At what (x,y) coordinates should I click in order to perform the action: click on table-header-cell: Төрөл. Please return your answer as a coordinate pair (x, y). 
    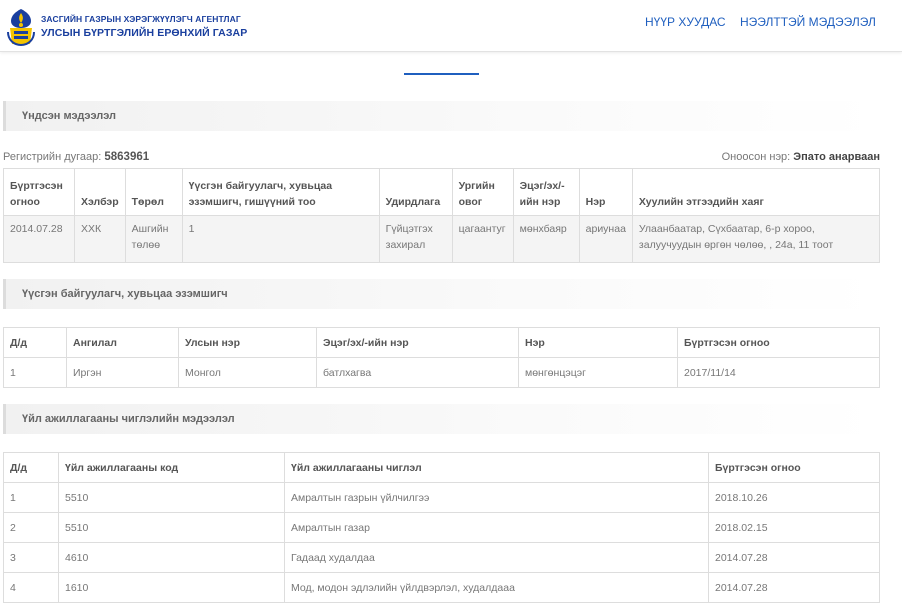
    Looking at the image, I should click on (153, 192).